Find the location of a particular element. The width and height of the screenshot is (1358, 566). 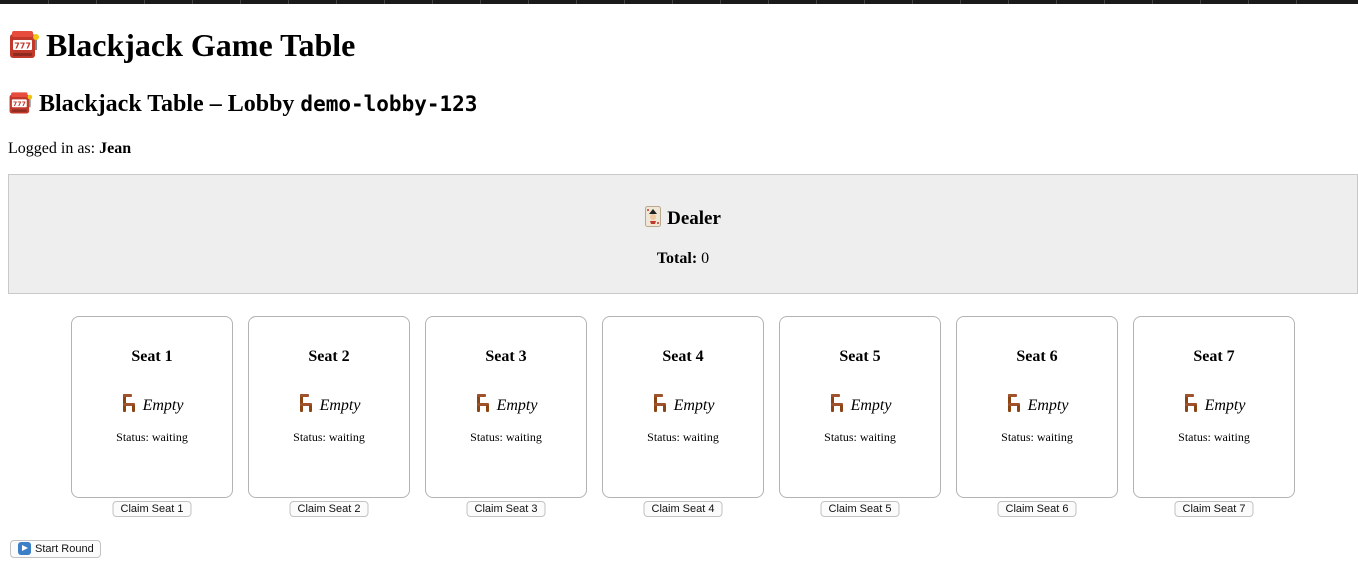

seat-card-3: Seat 3 Empty Status: waiting is located at coordinates (506, 407).